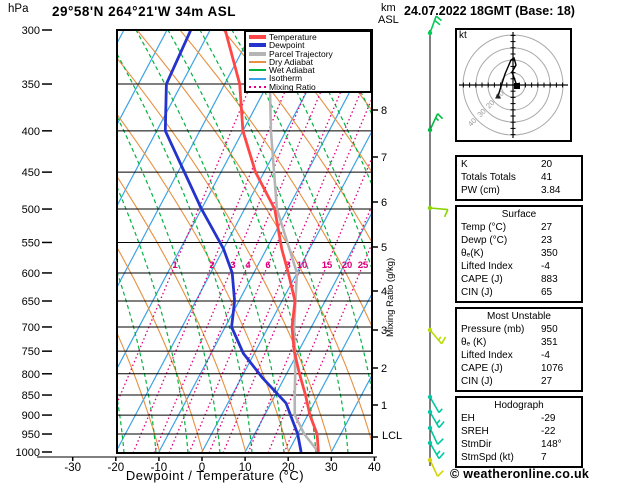 This screenshot has width=629, height=486. I want to click on stat-label: Pressure (mb), so click(493, 329).